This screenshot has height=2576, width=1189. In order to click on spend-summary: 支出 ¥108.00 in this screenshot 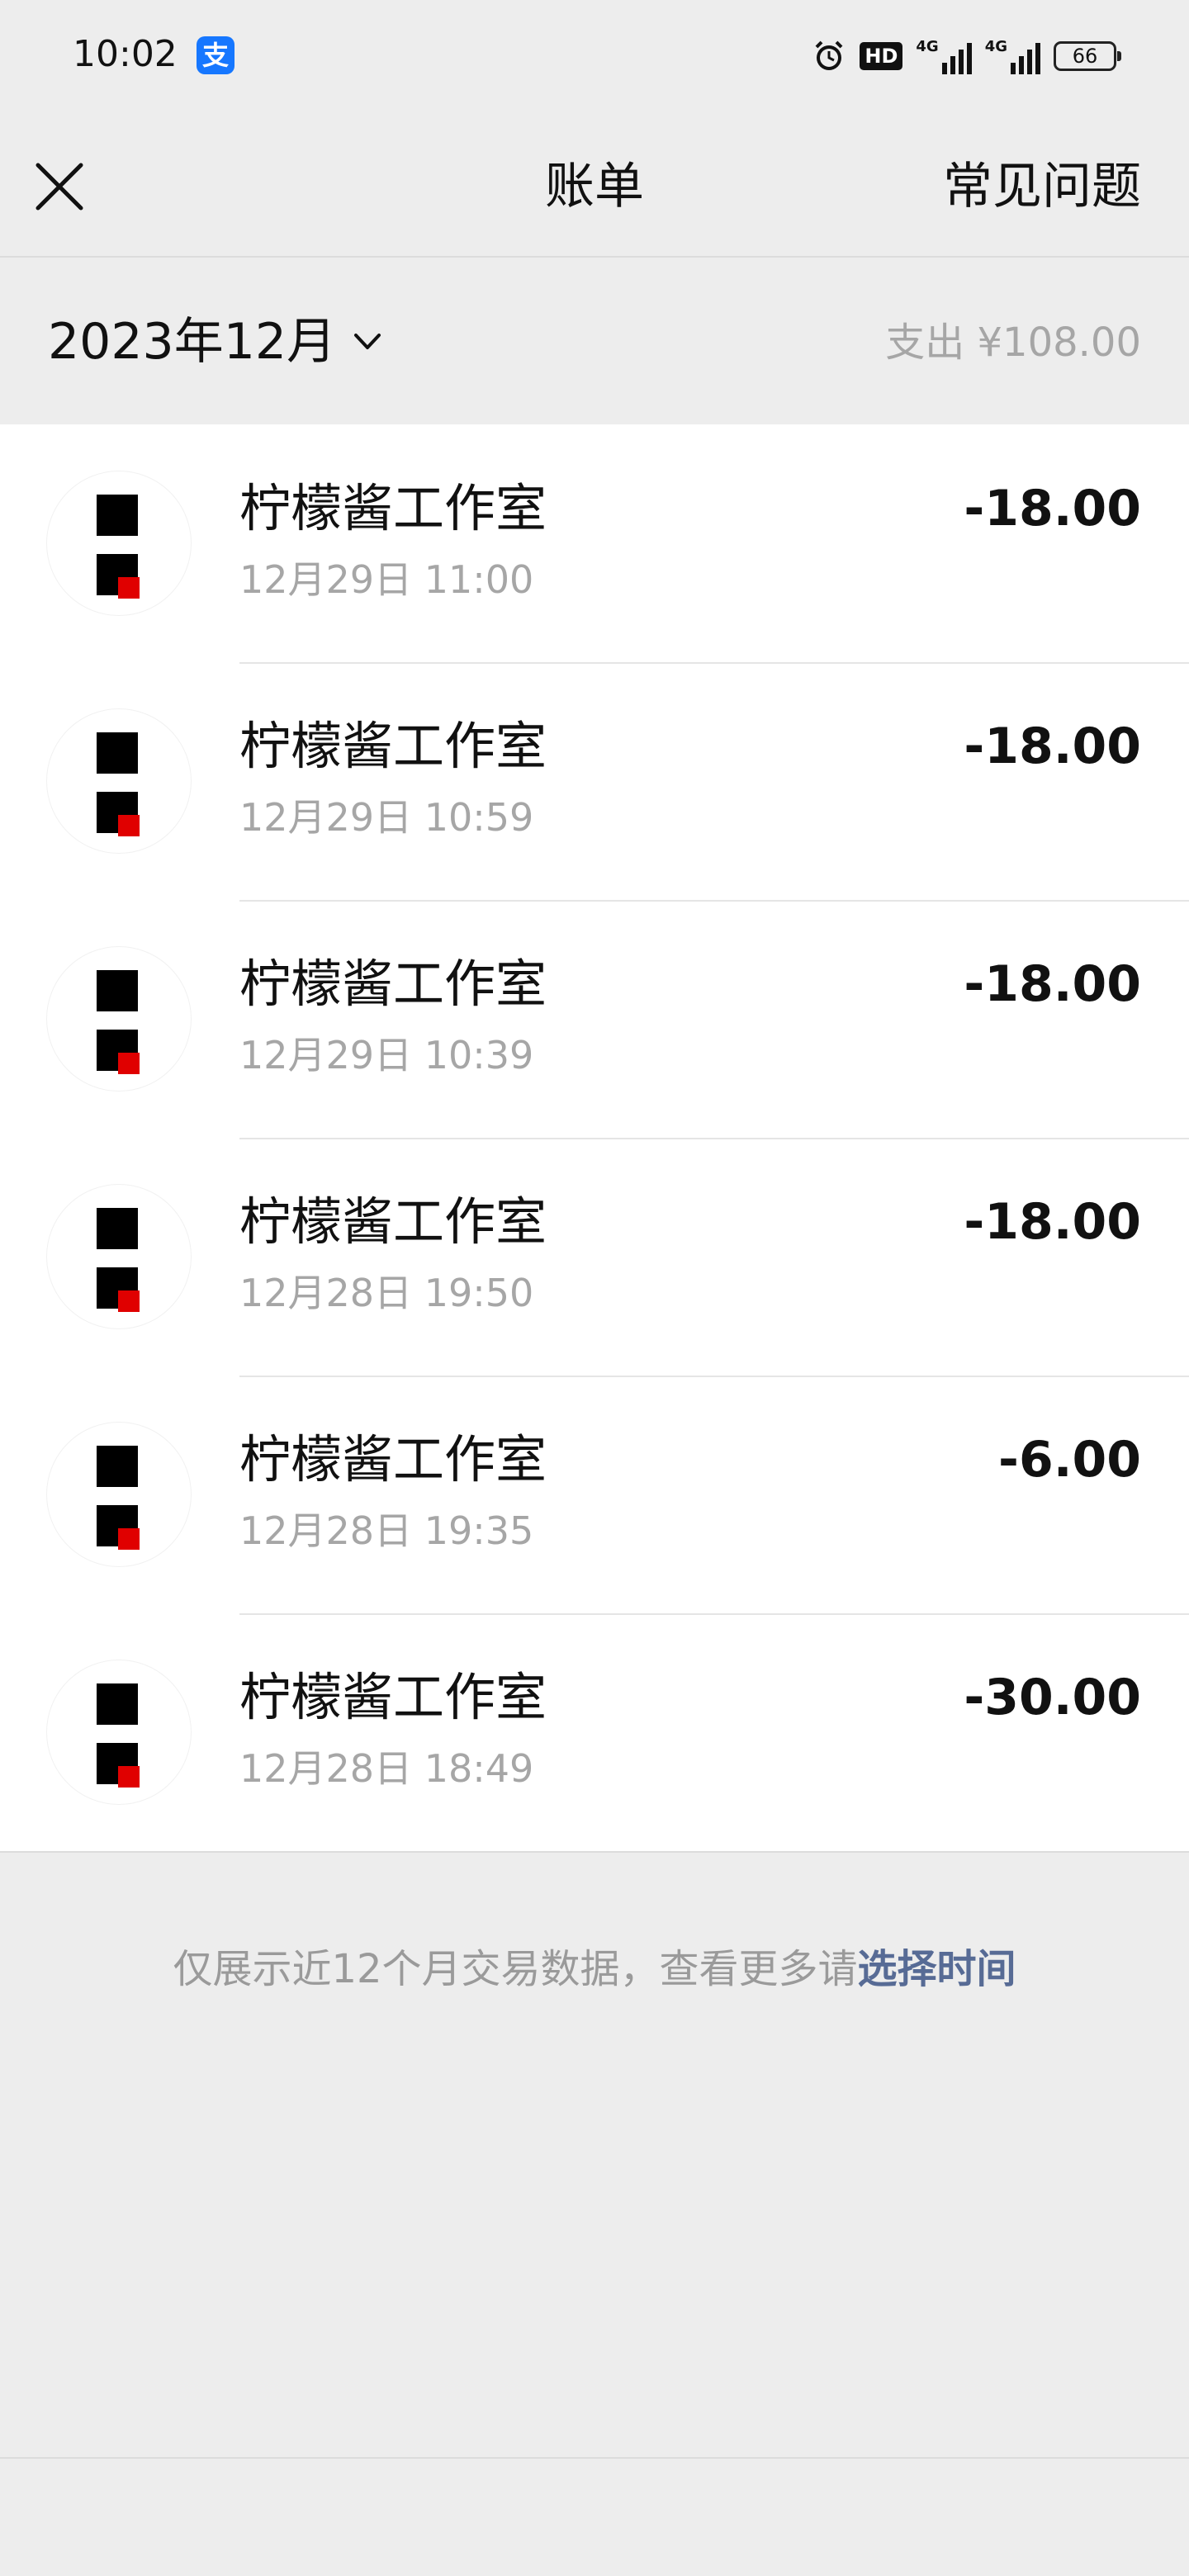, I will do `click(1013, 343)`.